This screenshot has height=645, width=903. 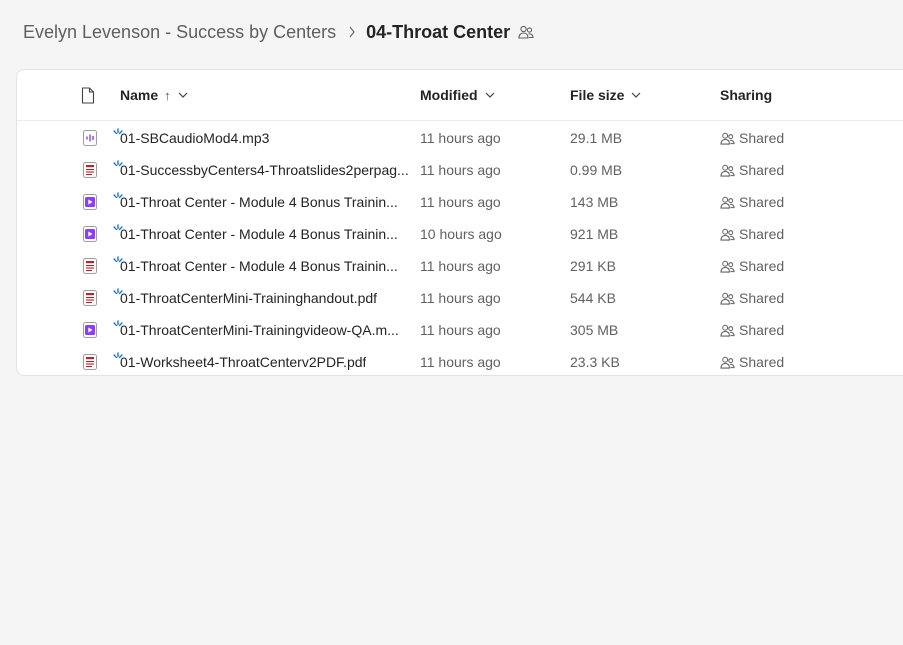 I want to click on column-header-row: Name ↑ Modified File size Sharing, so click(x=460, y=95).